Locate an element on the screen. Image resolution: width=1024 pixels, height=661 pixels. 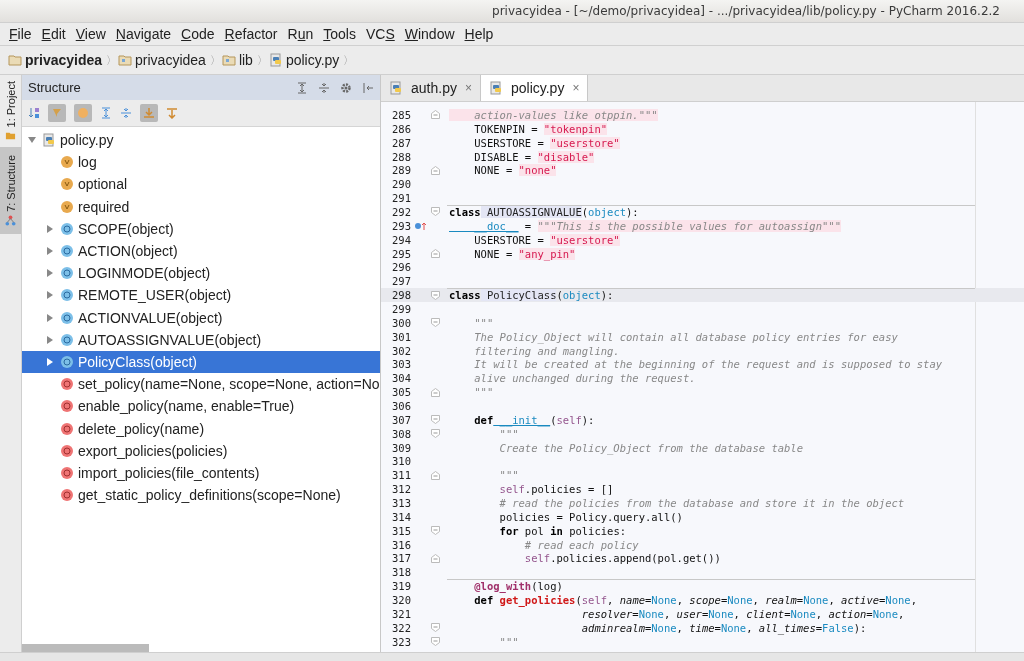
show-methods-toggle is located at coordinates (83, 113).